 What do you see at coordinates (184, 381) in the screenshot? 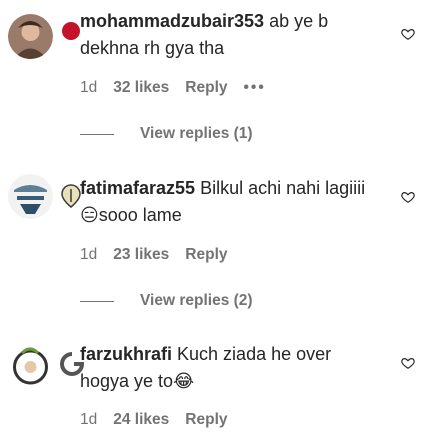
I see `emoji: 😂` at bounding box center [184, 381].